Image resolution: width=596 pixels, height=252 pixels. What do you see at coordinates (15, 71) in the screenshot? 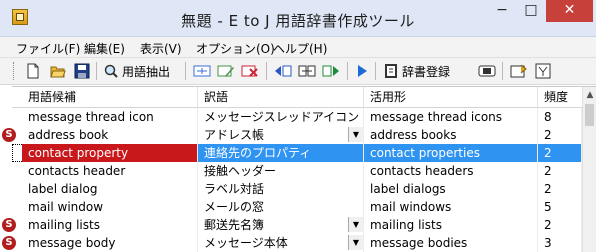
I see `toolbar-grip` at bounding box center [15, 71].